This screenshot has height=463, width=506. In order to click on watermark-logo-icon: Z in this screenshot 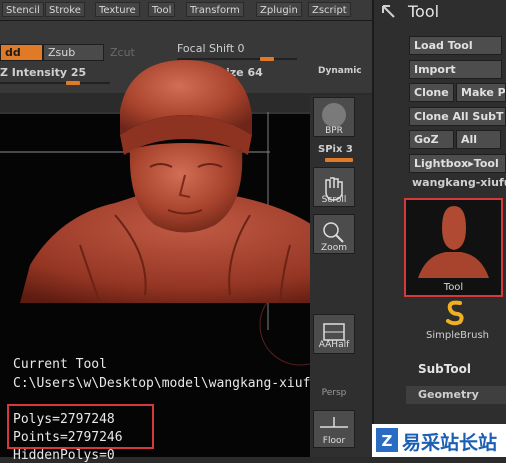, I will do `click(387, 440)`.